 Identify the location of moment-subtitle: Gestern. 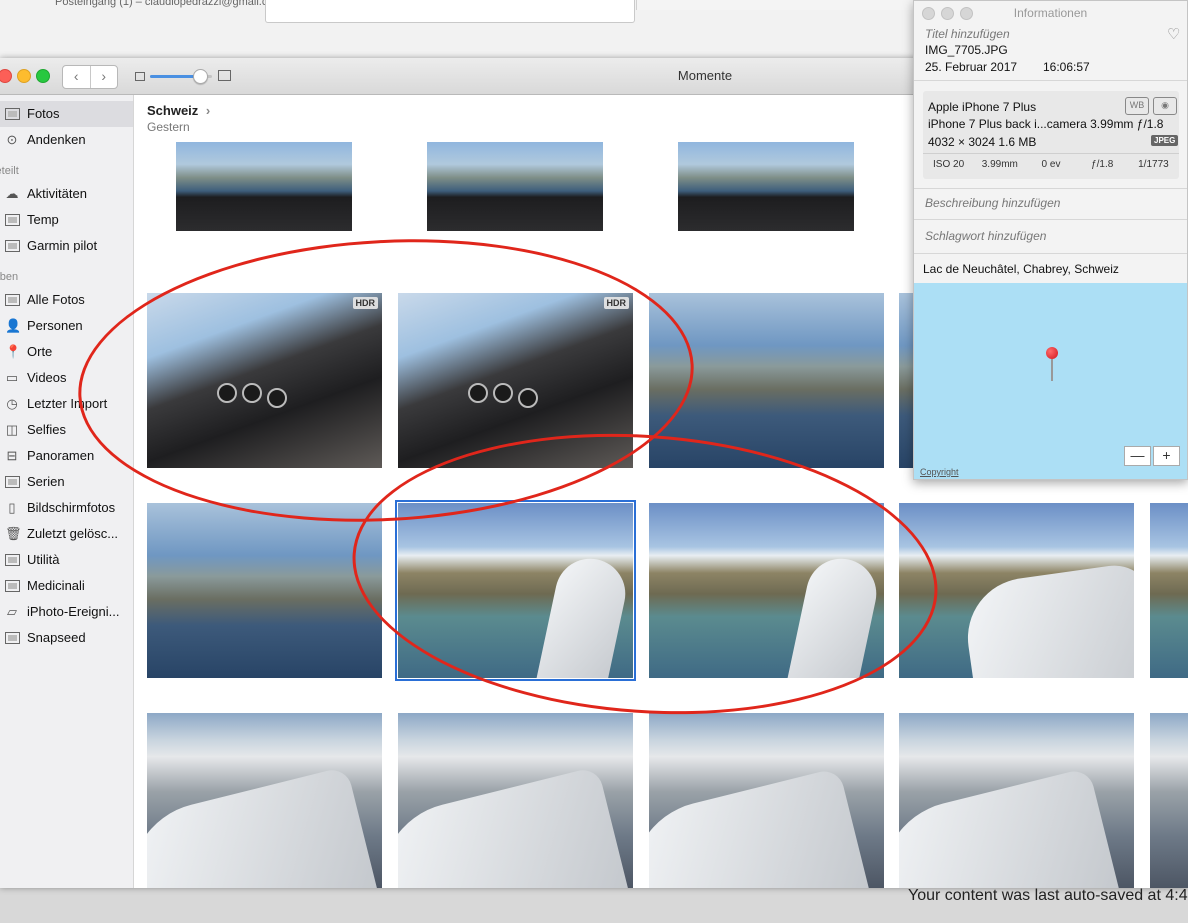
(168, 127).